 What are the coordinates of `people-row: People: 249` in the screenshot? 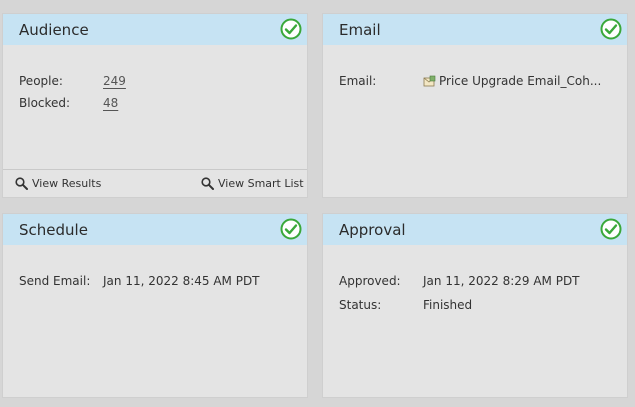 It's located at (159, 81).